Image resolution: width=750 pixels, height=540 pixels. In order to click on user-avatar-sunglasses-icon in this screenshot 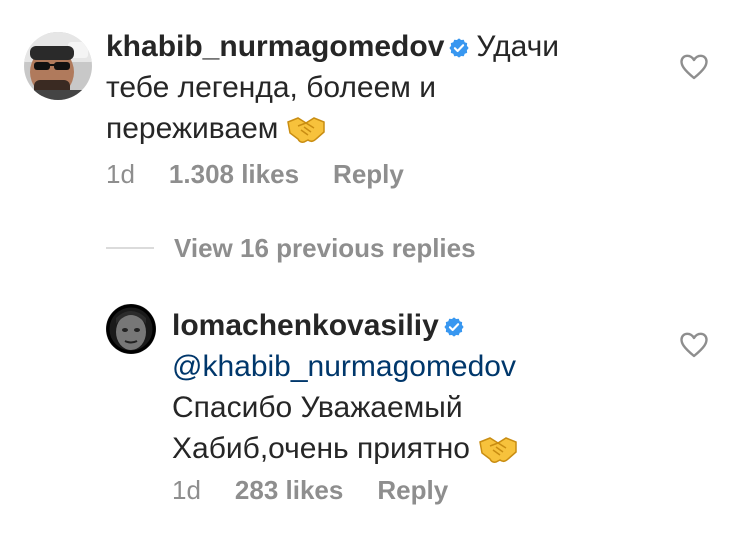, I will do `click(58, 66)`.